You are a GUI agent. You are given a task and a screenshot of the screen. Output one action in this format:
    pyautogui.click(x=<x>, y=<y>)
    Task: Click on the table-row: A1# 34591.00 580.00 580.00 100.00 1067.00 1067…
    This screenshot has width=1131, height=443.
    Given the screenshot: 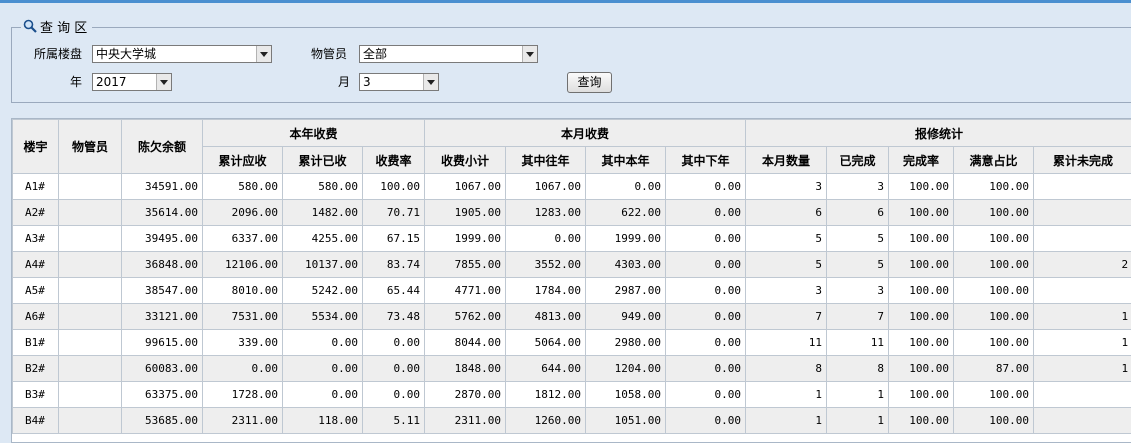 What is the action you would take?
    pyautogui.click(x=571, y=186)
    